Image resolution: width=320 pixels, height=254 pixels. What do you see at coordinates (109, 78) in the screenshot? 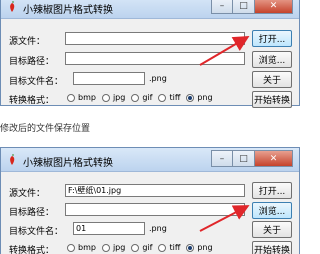
I see `target-filename-input` at bounding box center [109, 78].